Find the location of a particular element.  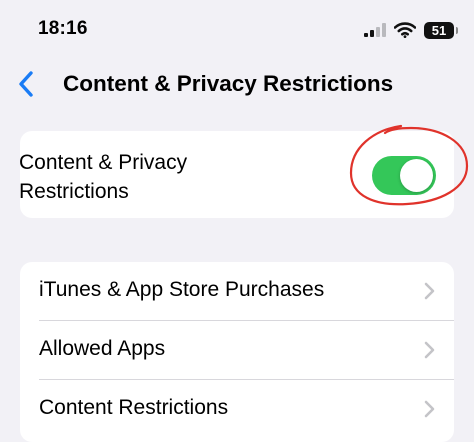

restrictions-toggle-switch is located at coordinates (404, 175).